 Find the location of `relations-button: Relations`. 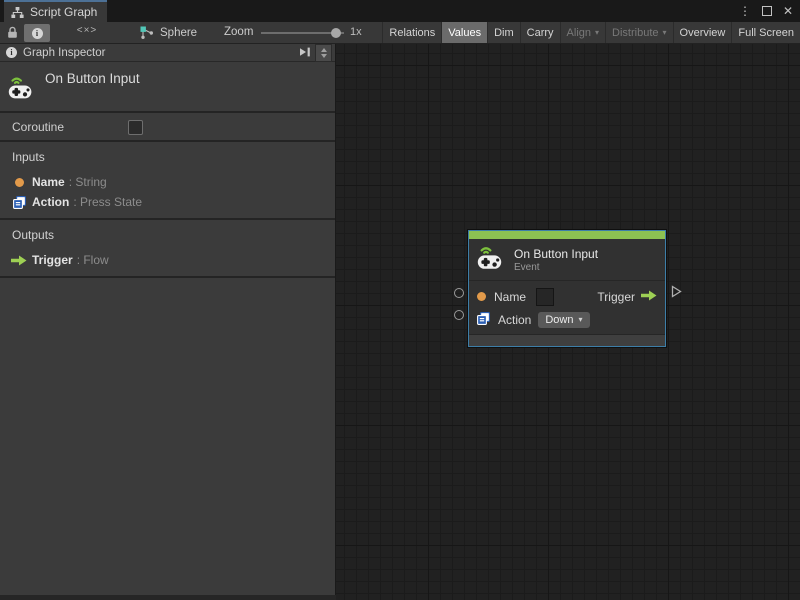

relations-button: Relations is located at coordinates (411, 32).